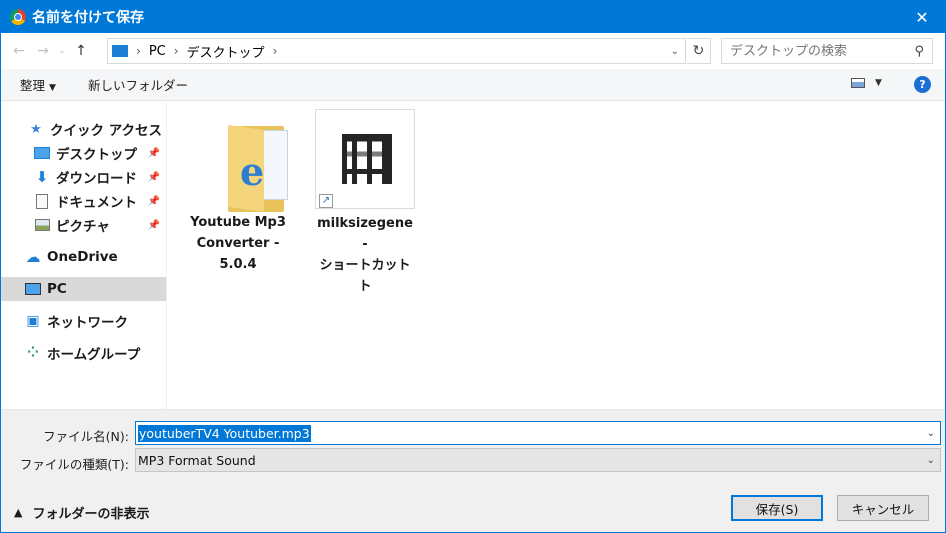 This screenshot has height=533, width=946. Describe the element at coordinates (81, 51) in the screenshot. I see `up-arrow-icon: ↑` at that location.